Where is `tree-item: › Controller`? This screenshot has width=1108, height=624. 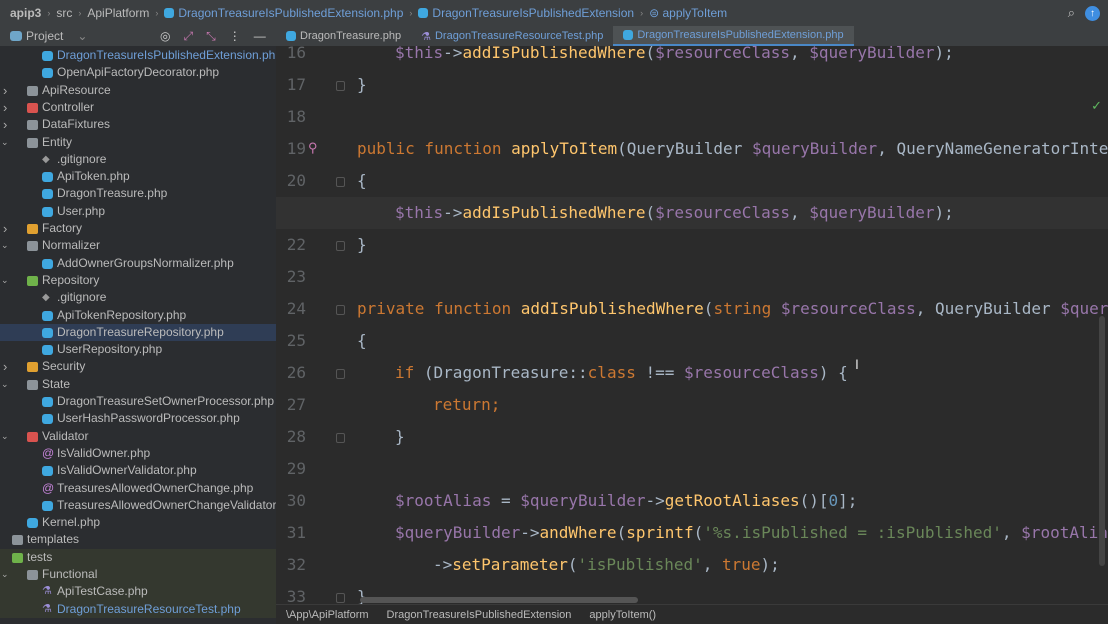 tree-item: › Controller is located at coordinates (138, 107).